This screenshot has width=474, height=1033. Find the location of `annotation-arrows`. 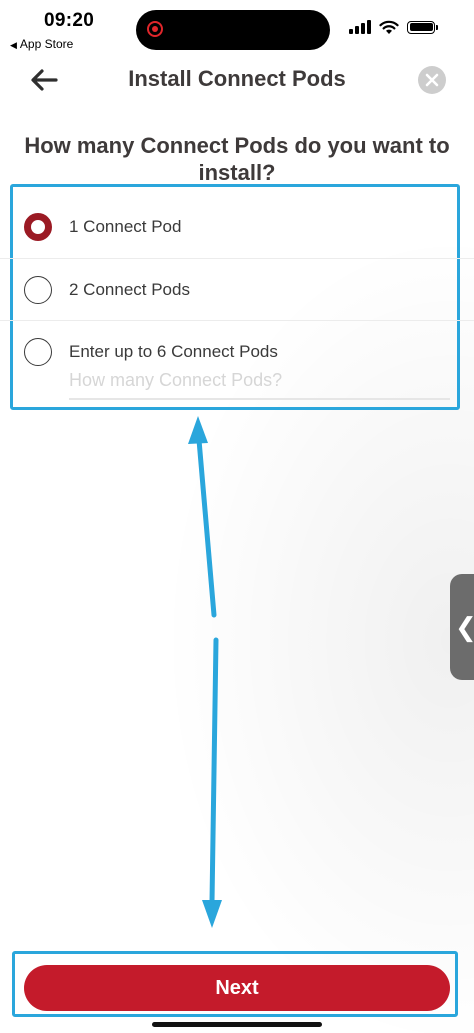

annotation-arrows is located at coordinates (205, 672).